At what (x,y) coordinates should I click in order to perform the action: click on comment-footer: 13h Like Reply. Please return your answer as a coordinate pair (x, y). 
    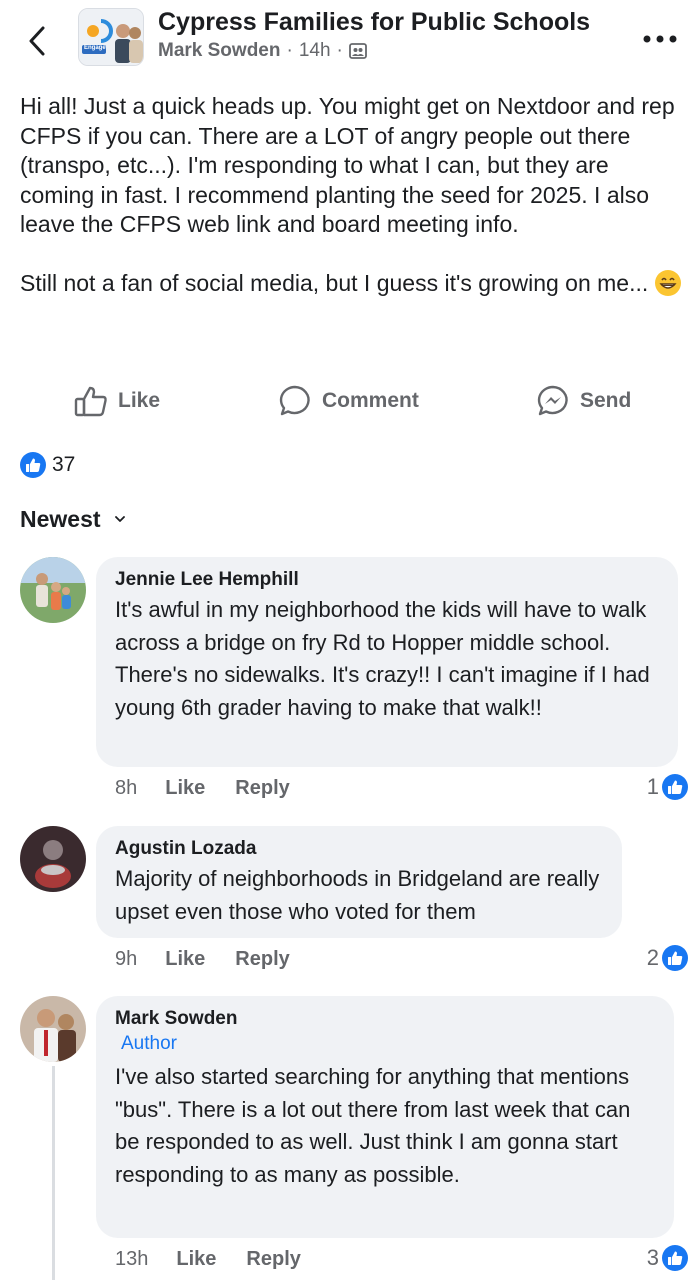
    Looking at the image, I should click on (223, 1259).